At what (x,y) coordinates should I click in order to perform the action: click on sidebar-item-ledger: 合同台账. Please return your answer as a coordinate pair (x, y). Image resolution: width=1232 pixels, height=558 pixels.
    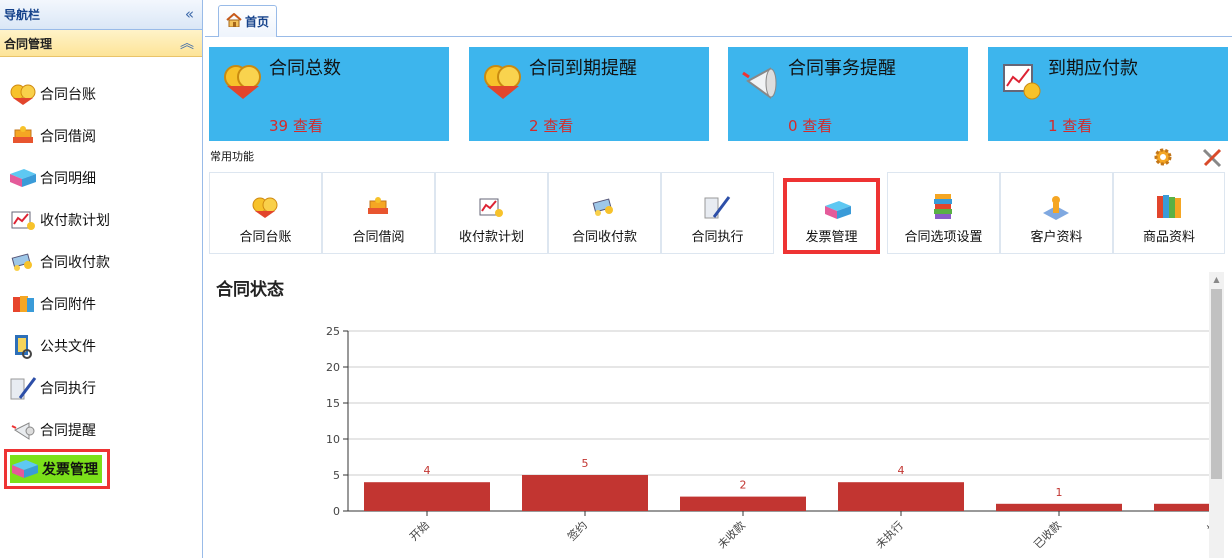
    Looking at the image, I should click on (52, 94).